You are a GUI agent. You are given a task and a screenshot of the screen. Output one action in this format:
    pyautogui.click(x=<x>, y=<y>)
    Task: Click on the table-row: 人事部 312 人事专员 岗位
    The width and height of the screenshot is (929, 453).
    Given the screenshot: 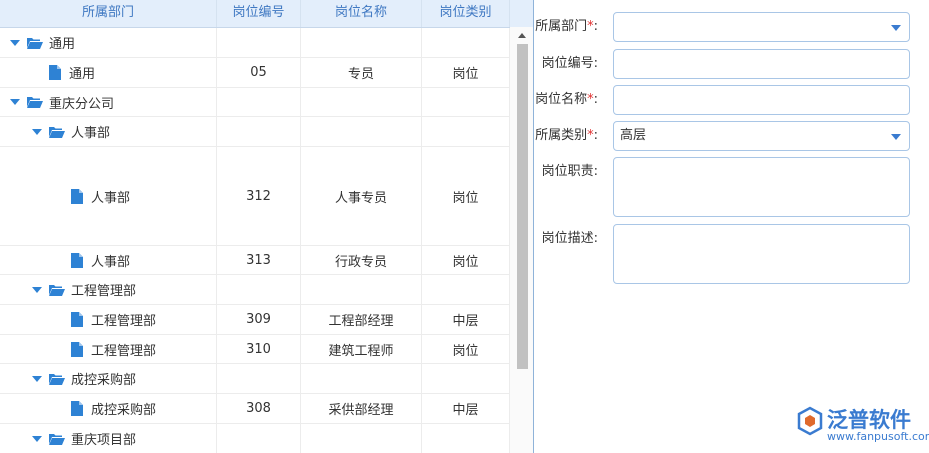 What is the action you would take?
    pyautogui.click(x=255, y=196)
    